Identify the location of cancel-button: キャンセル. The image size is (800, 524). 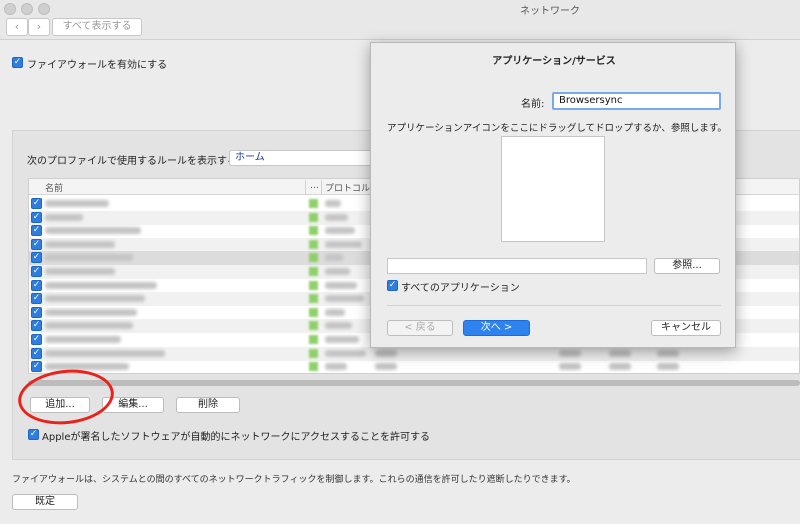
(686, 328).